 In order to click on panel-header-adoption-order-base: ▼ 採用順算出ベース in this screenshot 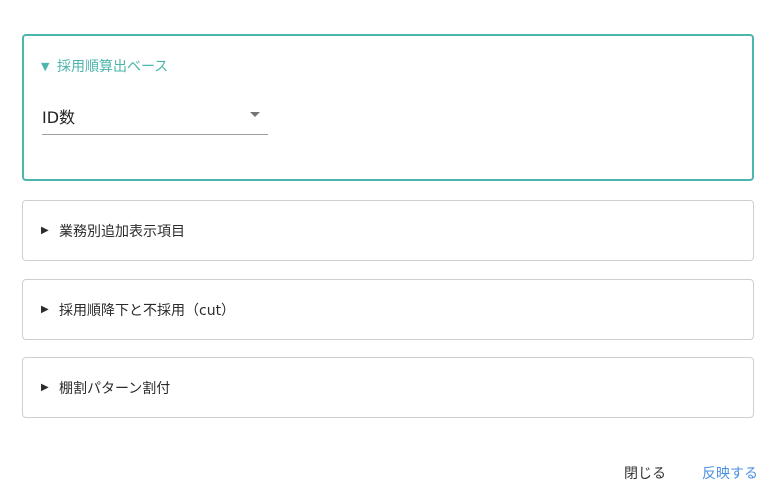, I will do `click(104, 66)`.